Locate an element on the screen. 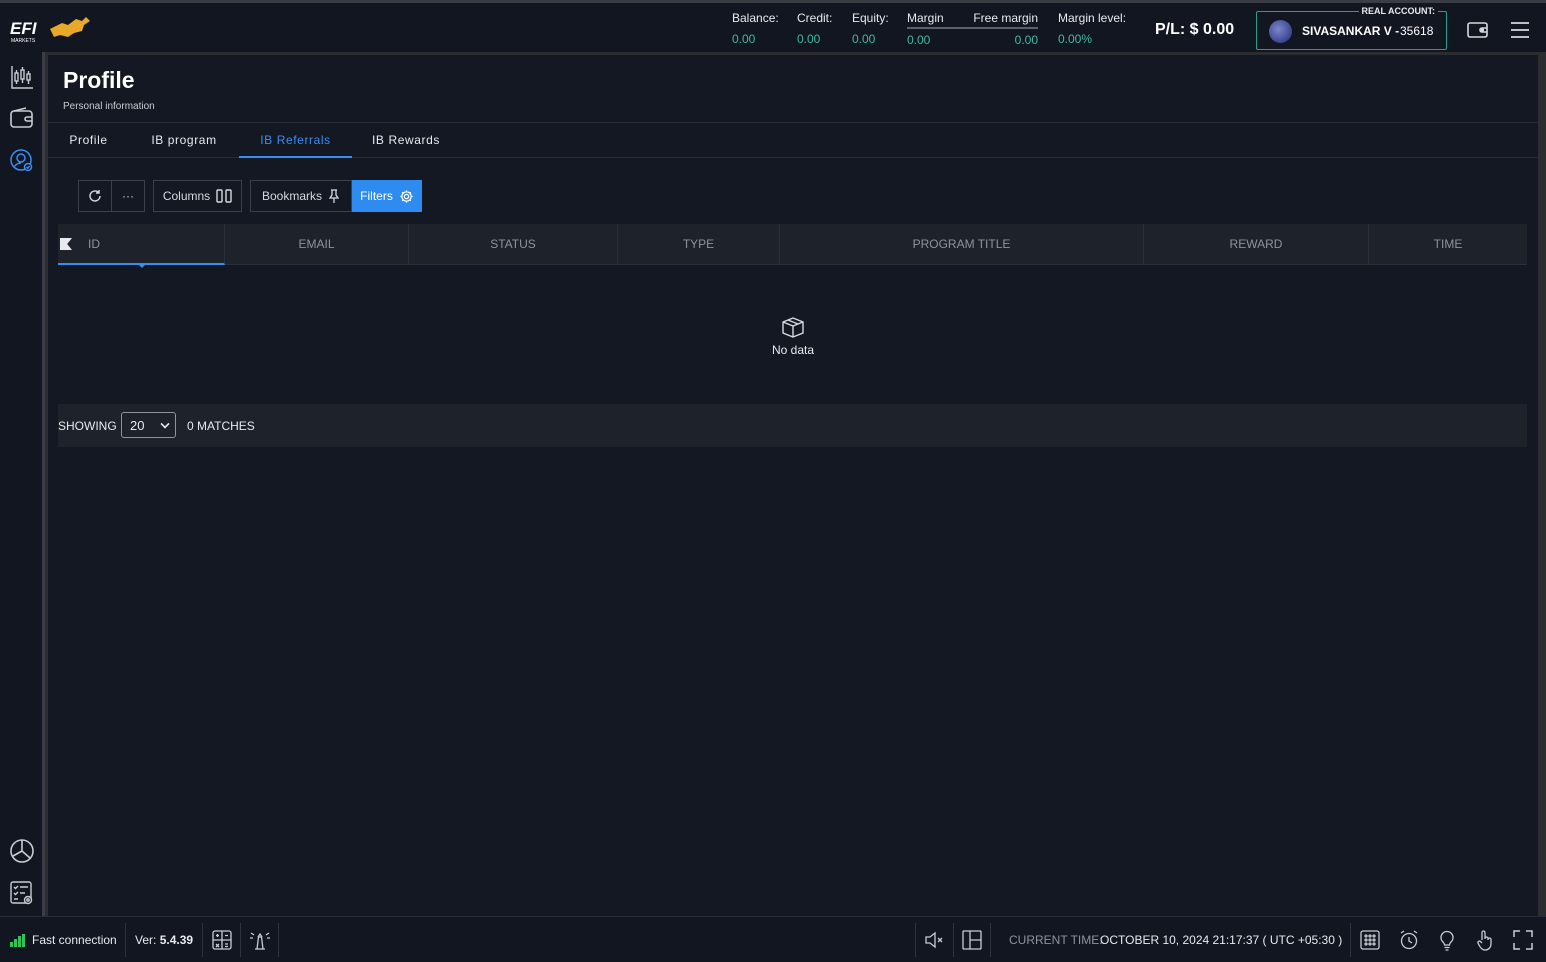 This screenshot has width=1546, height=962. pagination-bar: SHOWING 20 0 MATCHES is located at coordinates (792, 425).